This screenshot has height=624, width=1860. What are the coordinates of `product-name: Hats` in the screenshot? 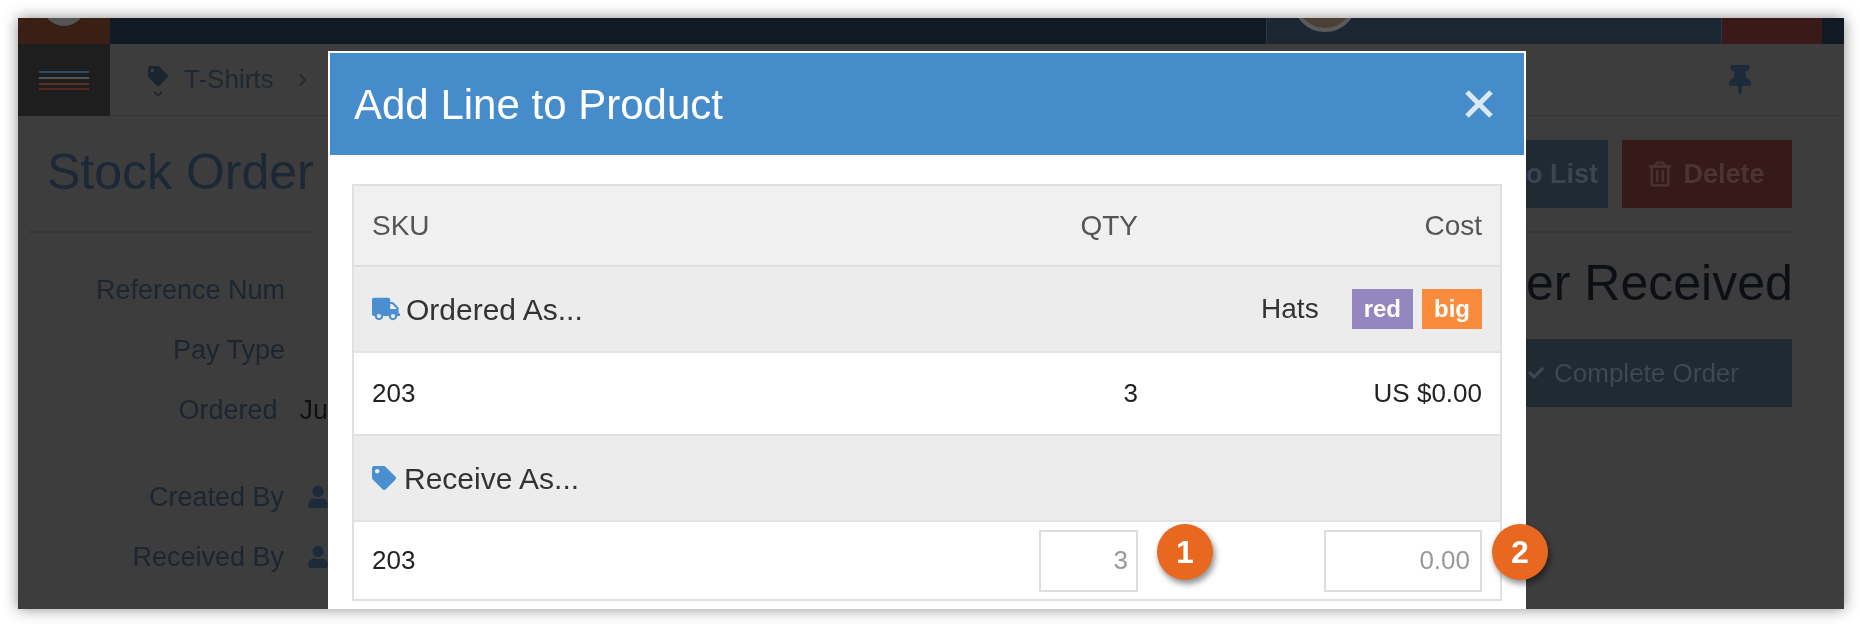 It's located at (1290, 309).